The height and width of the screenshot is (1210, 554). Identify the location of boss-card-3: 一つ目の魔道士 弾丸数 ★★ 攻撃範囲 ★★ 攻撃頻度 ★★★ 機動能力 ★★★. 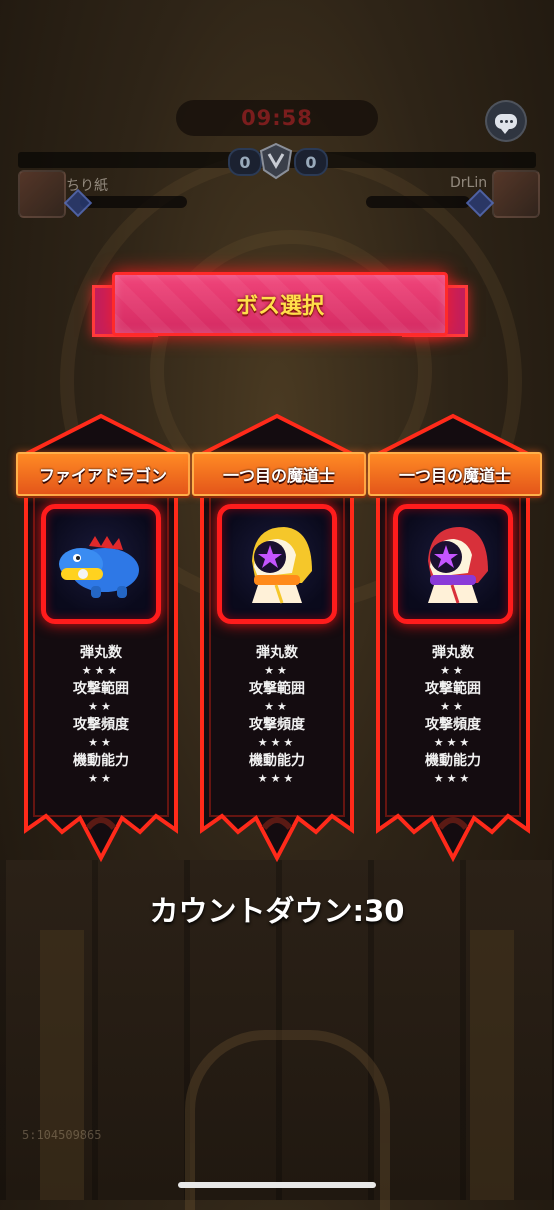
(455, 638).